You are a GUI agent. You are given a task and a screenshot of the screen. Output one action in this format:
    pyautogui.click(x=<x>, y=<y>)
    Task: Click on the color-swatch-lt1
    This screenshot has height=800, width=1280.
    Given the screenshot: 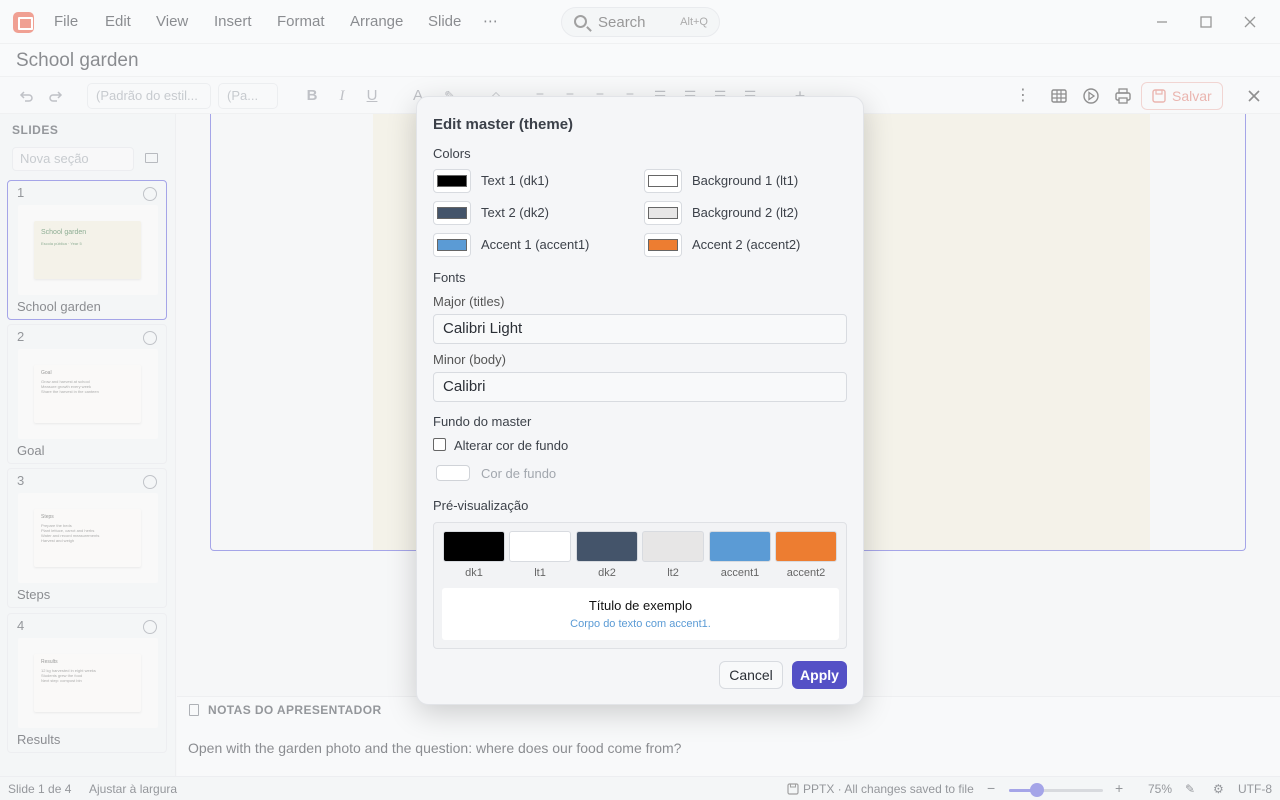 What is the action you would take?
    pyautogui.click(x=663, y=181)
    